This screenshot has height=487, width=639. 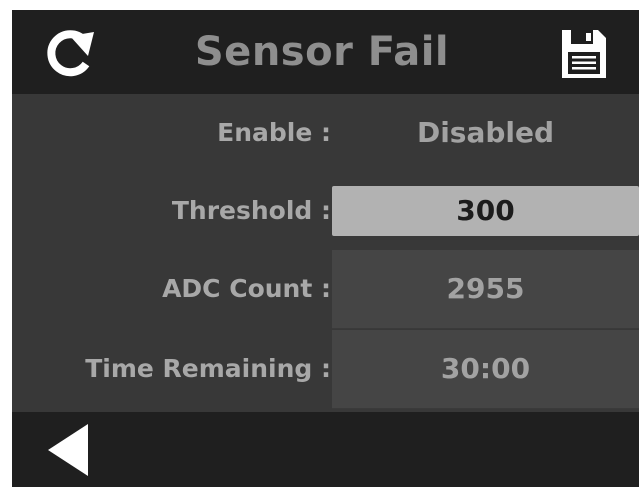 I want to click on page-title: Sensor Fail, so click(x=322, y=52).